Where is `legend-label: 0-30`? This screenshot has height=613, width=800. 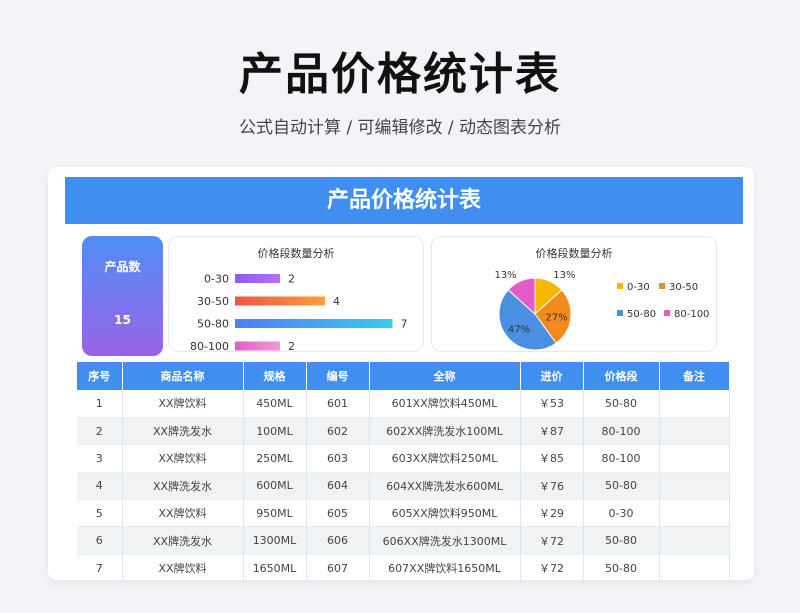 legend-label: 0-30 is located at coordinates (638, 287).